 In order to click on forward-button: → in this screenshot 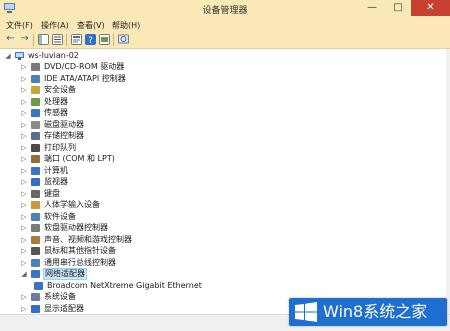, I will do `click(24, 38)`.